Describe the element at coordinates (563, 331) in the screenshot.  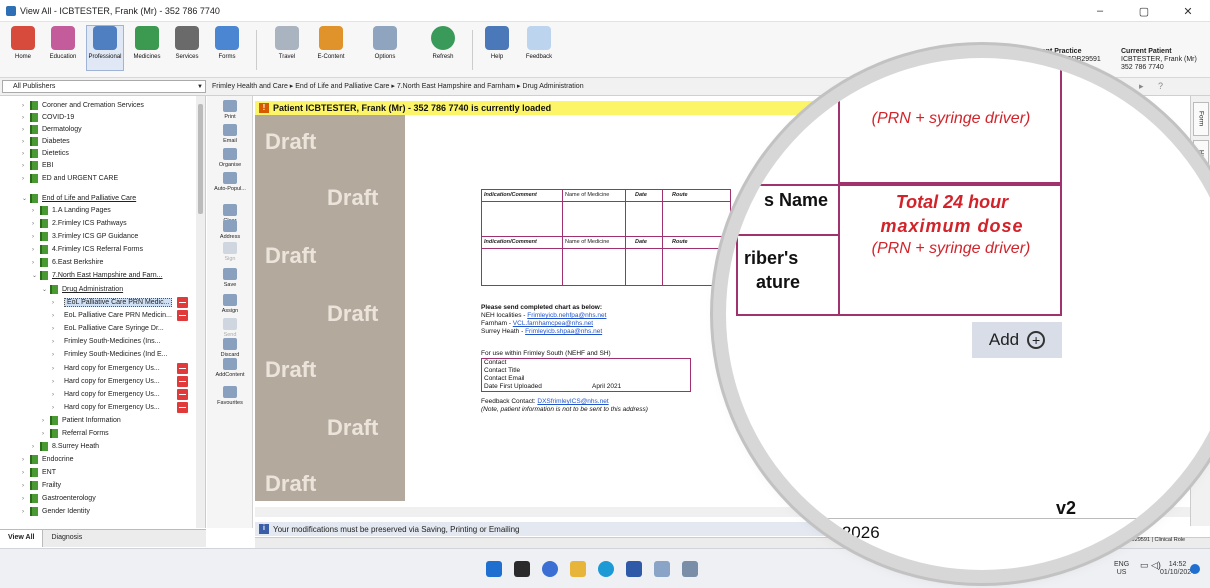
I see `surrey-email-link: Frimleyicb.shpaa@nhs.net` at that location.